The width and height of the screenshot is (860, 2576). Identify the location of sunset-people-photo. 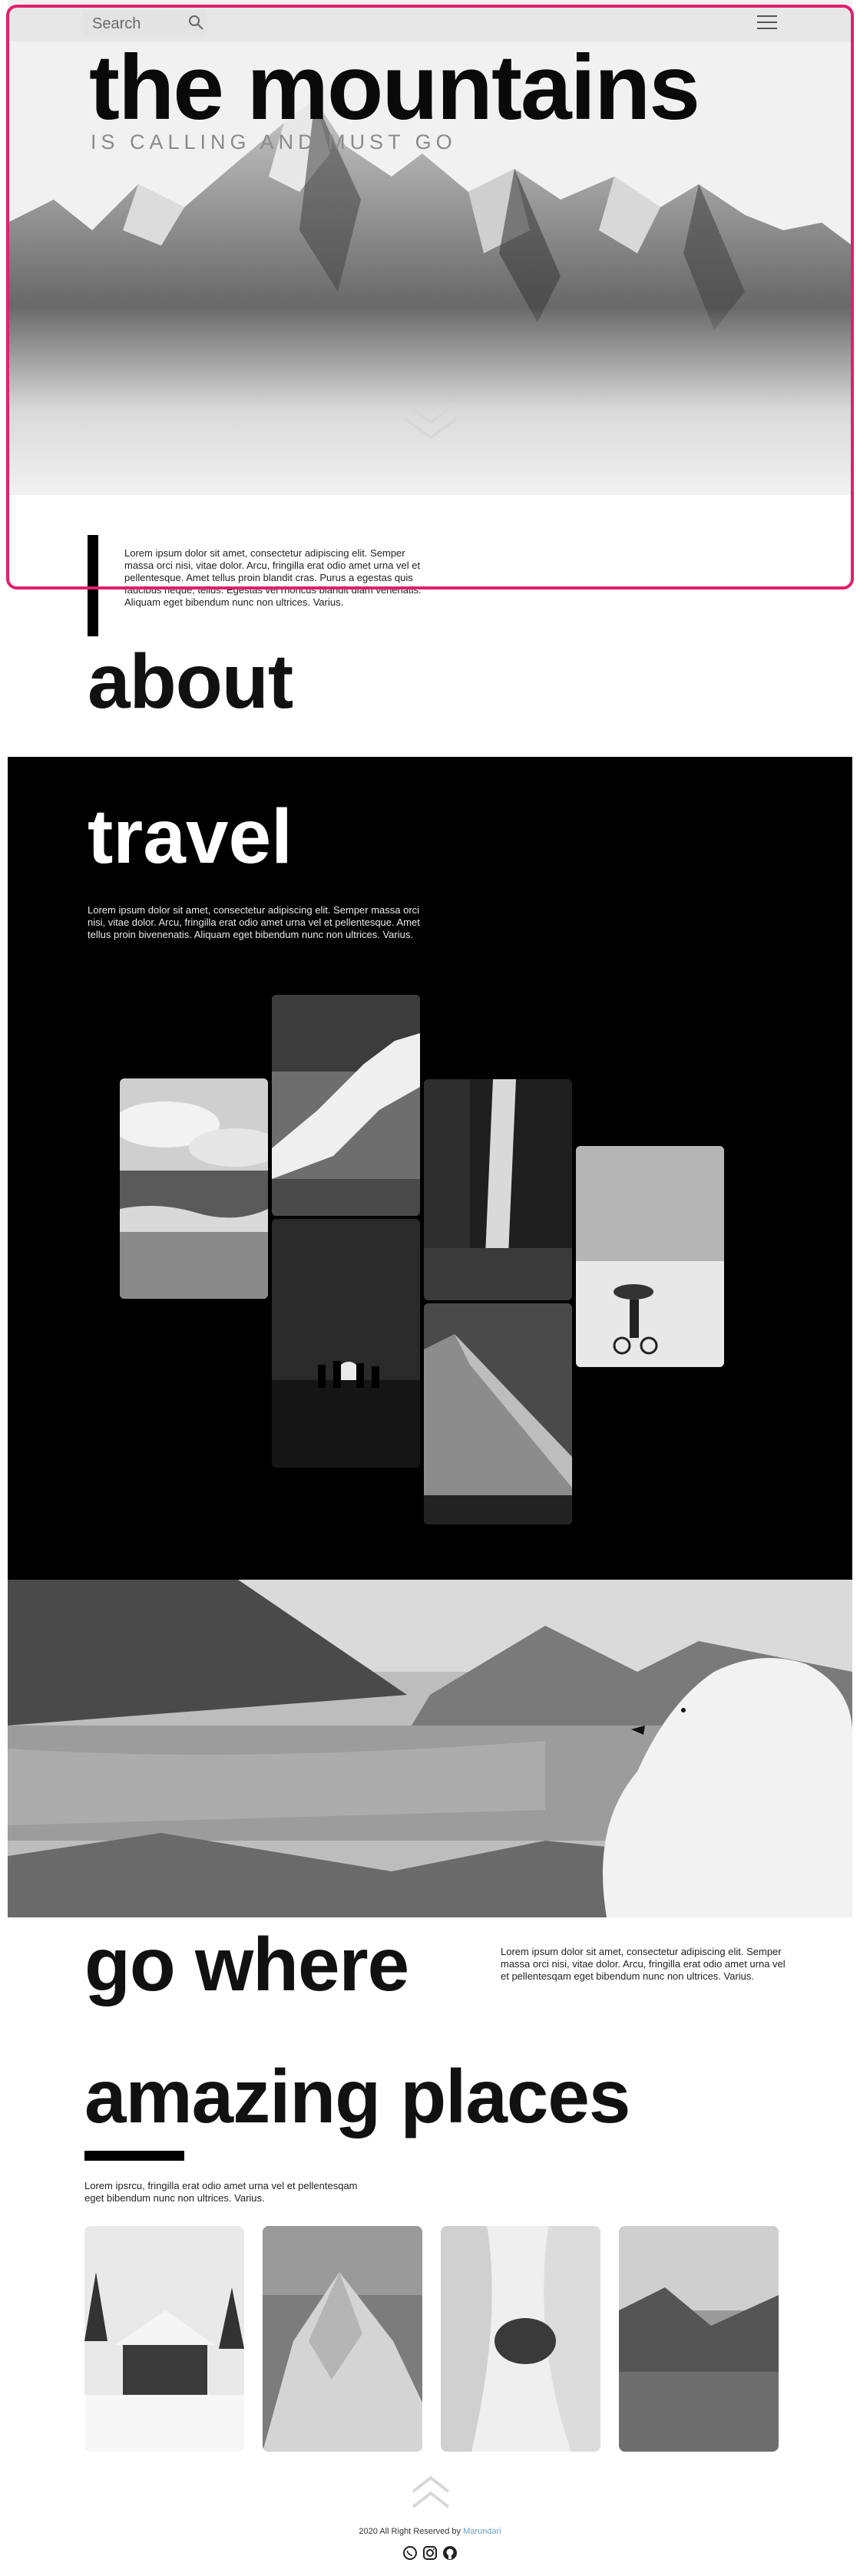
(346, 1343).